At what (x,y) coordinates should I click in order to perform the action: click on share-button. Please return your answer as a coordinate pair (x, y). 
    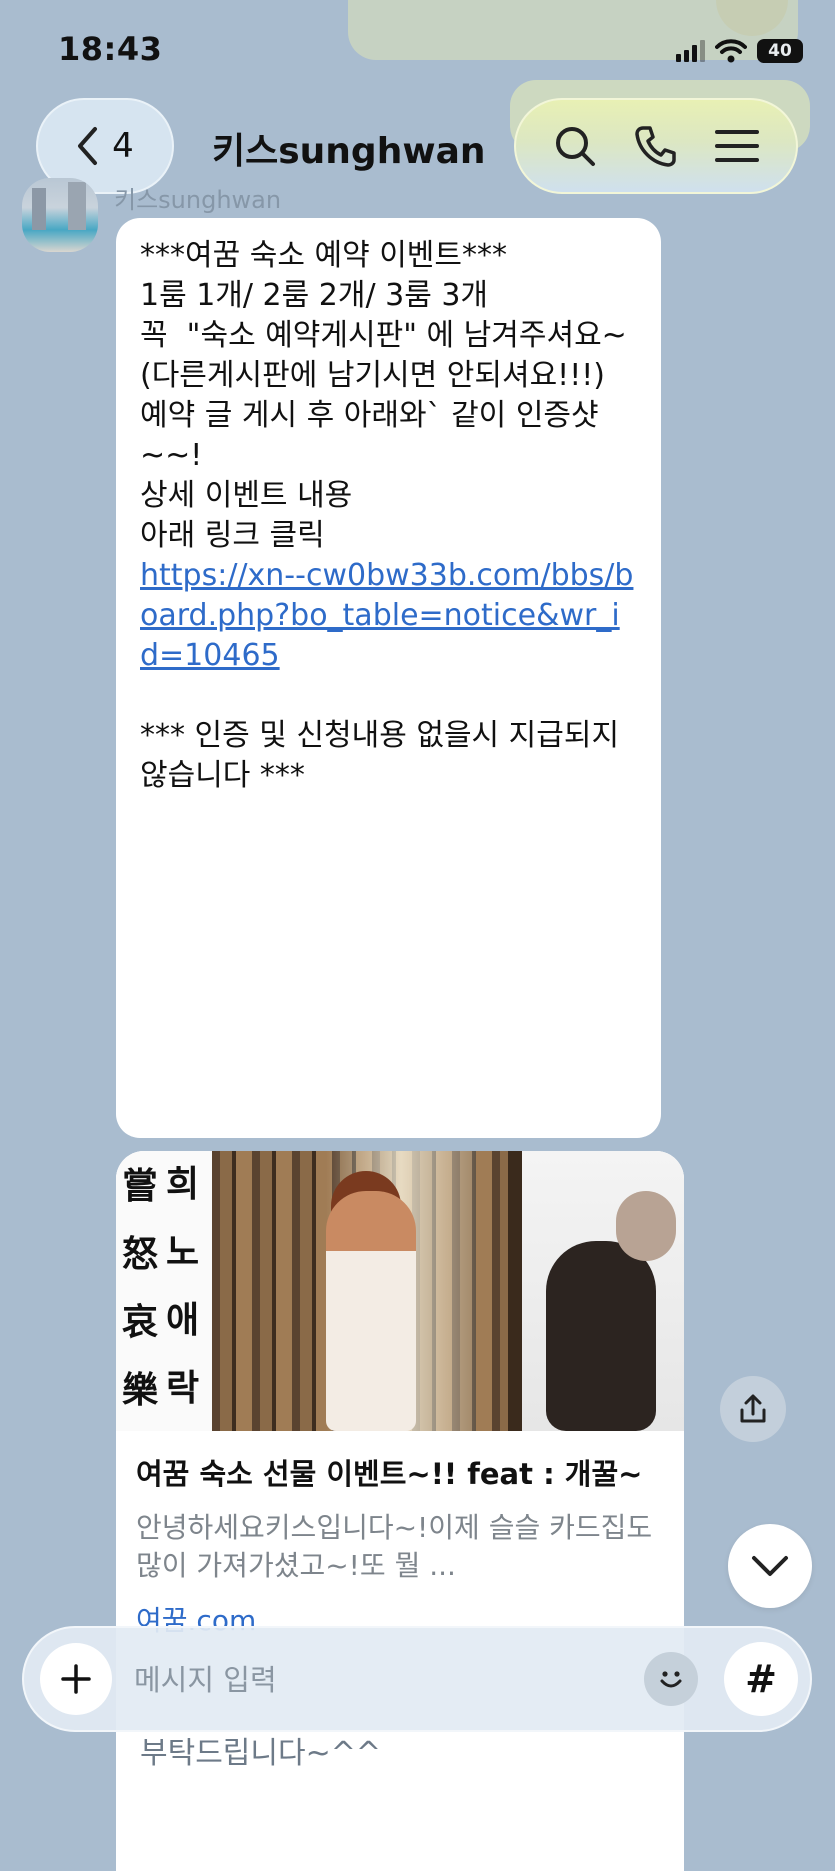
    Looking at the image, I should click on (753, 1409).